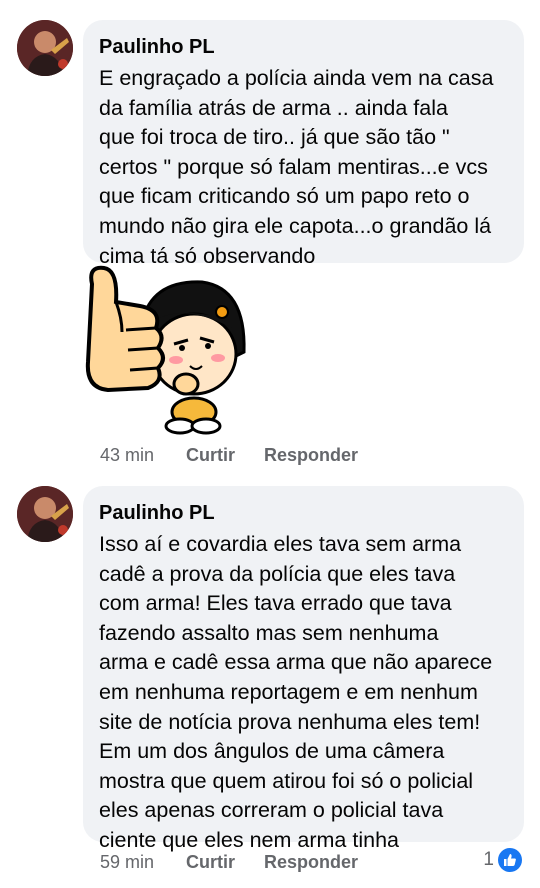  Describe the element at coordinates (143, 862) in the screenshot. I see `comment-timestamp: 59 min` at that location.